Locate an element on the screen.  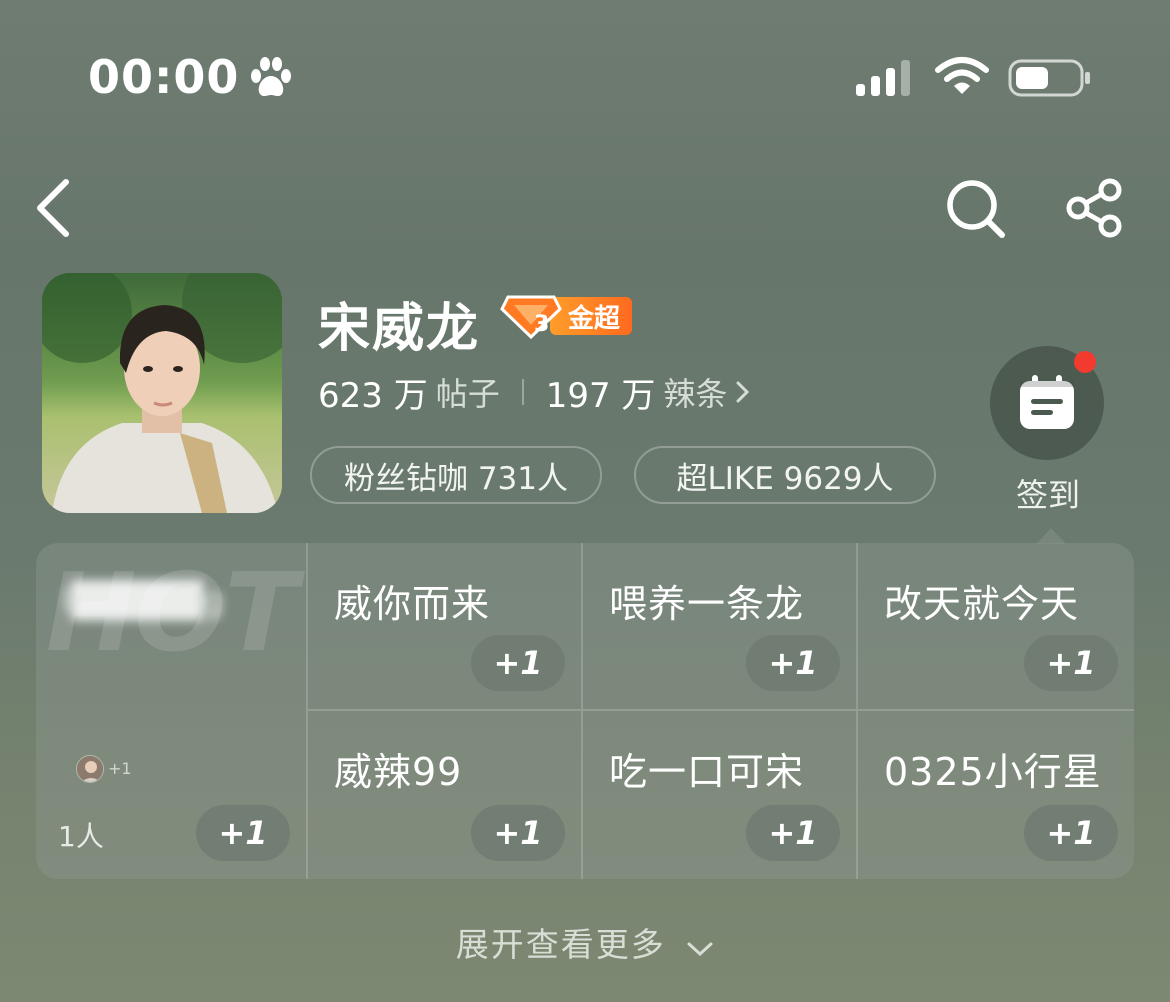
posts-label: 帖子 is located at coordinates (467, 394).